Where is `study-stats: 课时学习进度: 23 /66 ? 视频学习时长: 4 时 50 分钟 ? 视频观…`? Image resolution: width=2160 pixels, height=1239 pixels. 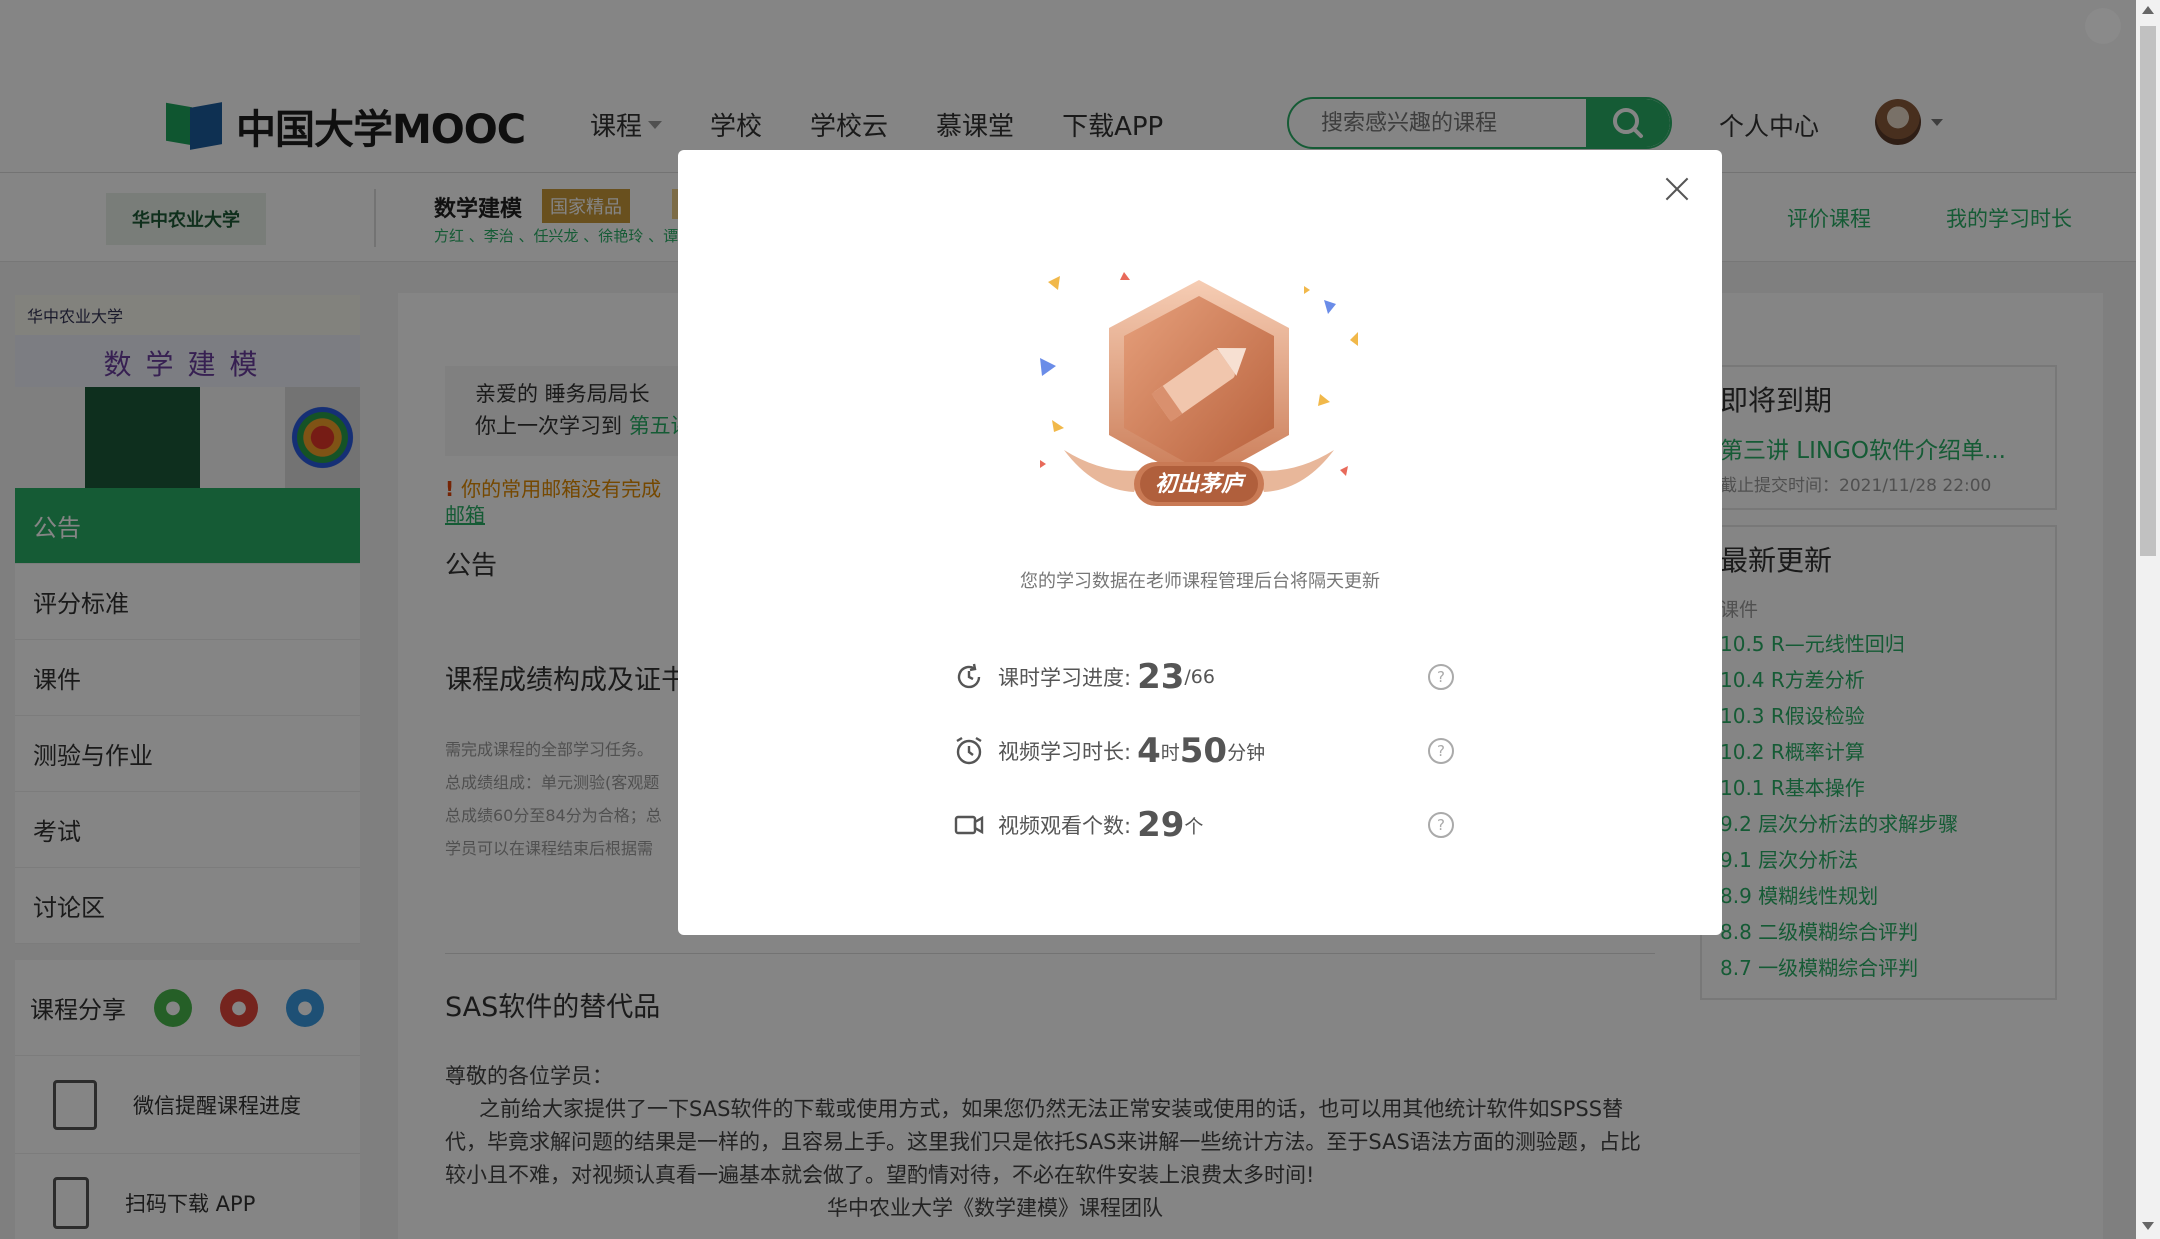 study-stats: 课时学习进度: 23 /66 ? 视频学习时长: 4 时 50 分钟 ? 视频观… is located at coordinates (1204, 751).